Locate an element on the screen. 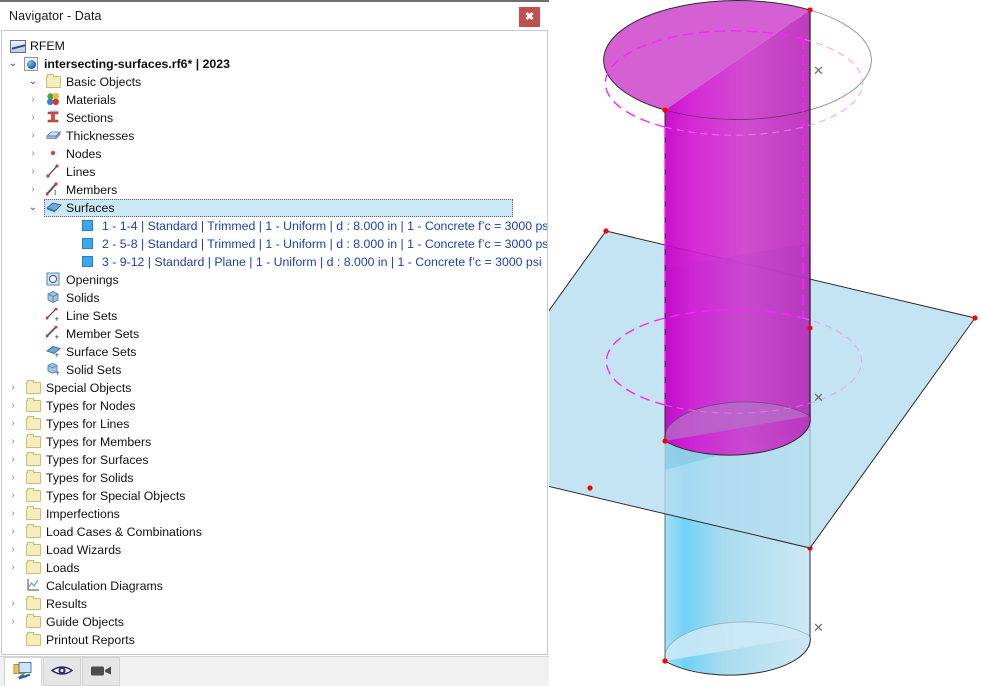 The width and height of the screenshot is (982, 686). rfem-logo-icon is located at coordinates (18, 46).